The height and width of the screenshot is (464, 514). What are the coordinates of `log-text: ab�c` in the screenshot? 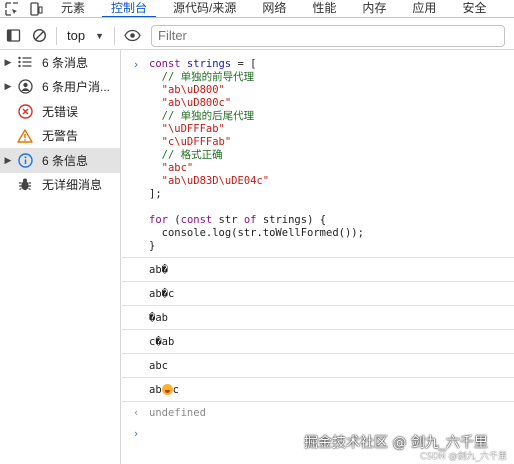 It's located at (162, 293).